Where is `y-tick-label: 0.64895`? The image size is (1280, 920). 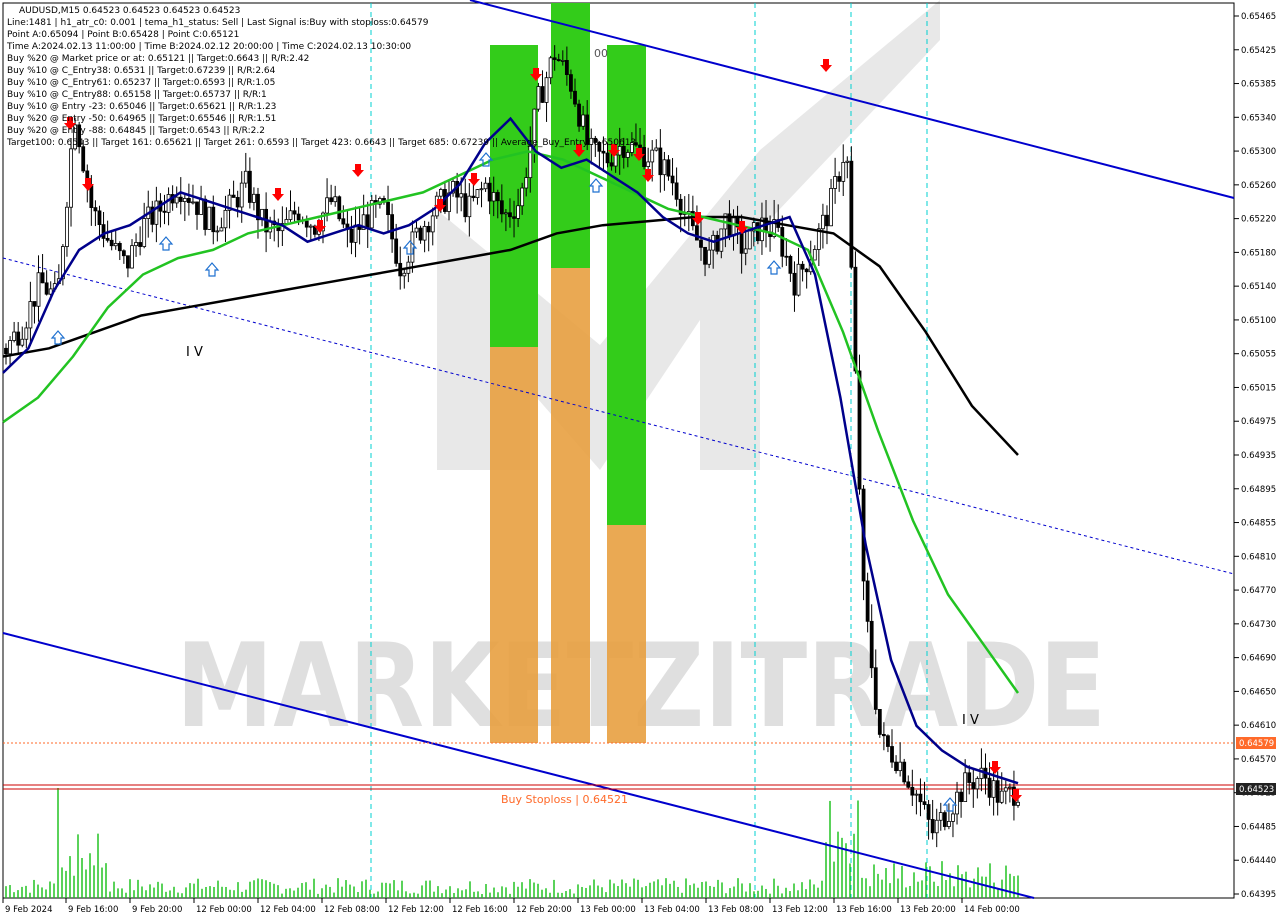 y-tick-label: 0.64895 is located at coordinates (1258, 490).